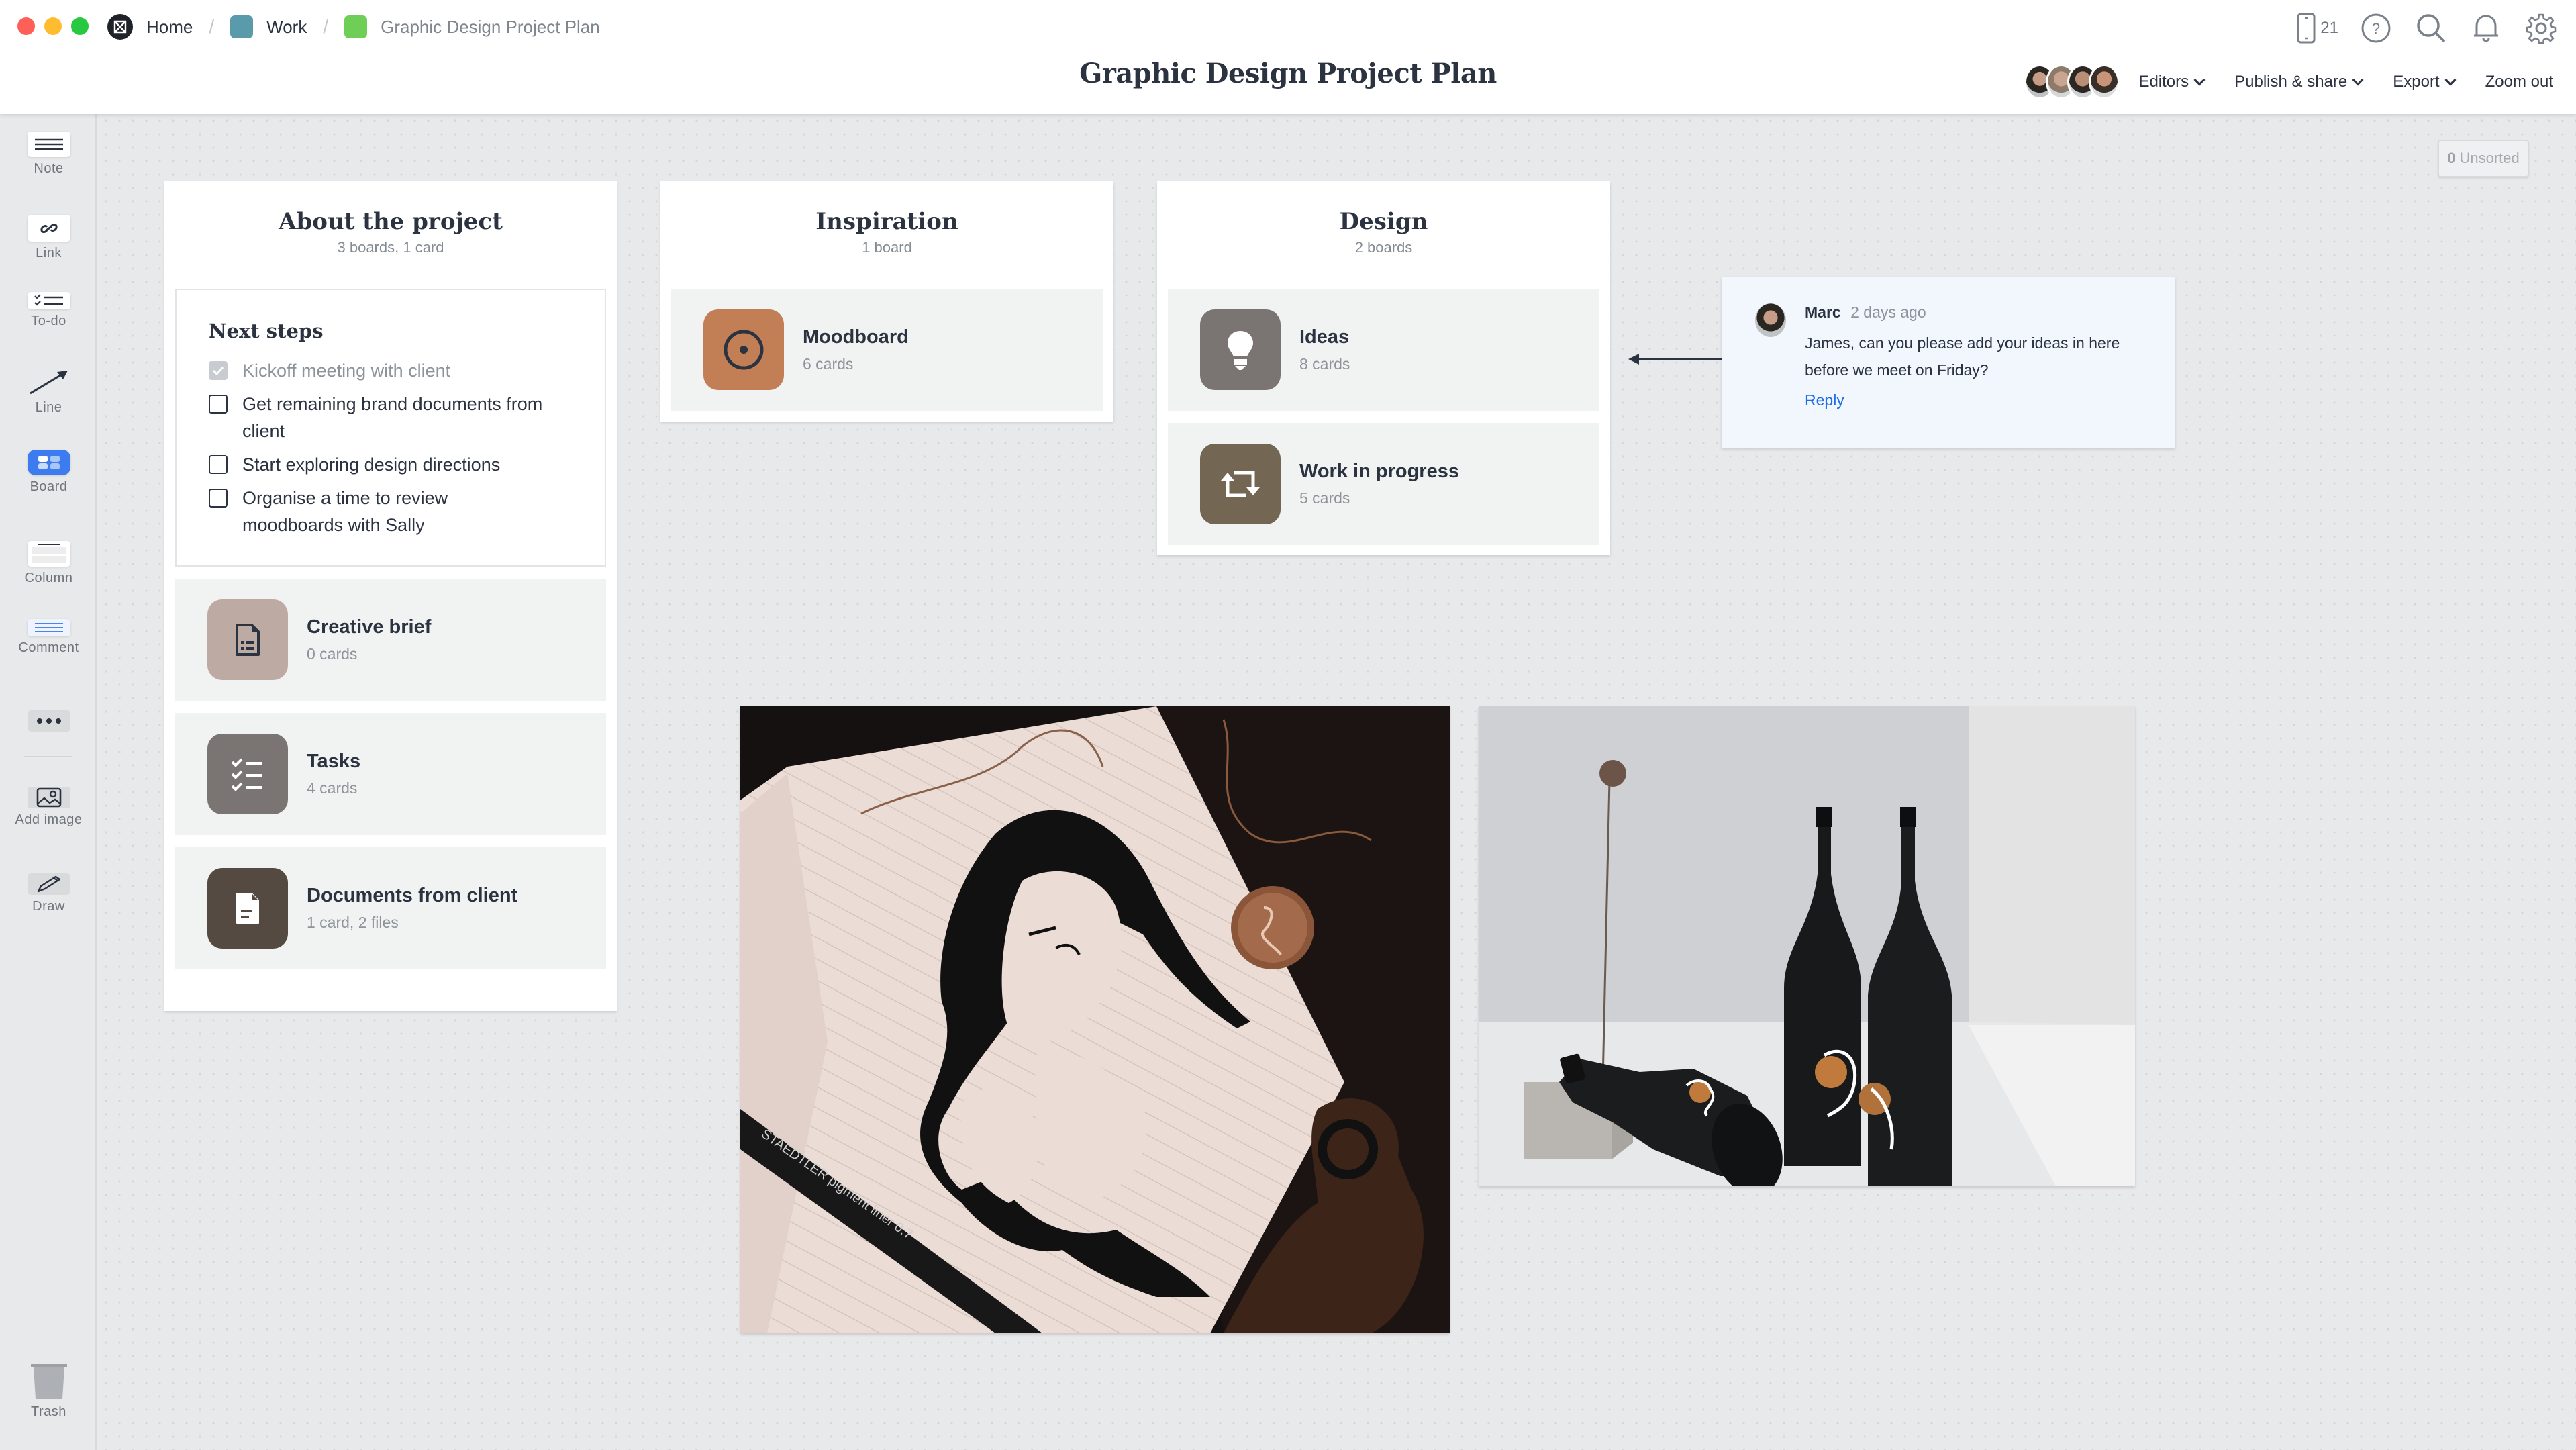 This screenshot has width=2576, height=1450. What do you see at coordinates (48, 144) in the screenshot?
I see `note-icon` at bounding box center [48, 144].